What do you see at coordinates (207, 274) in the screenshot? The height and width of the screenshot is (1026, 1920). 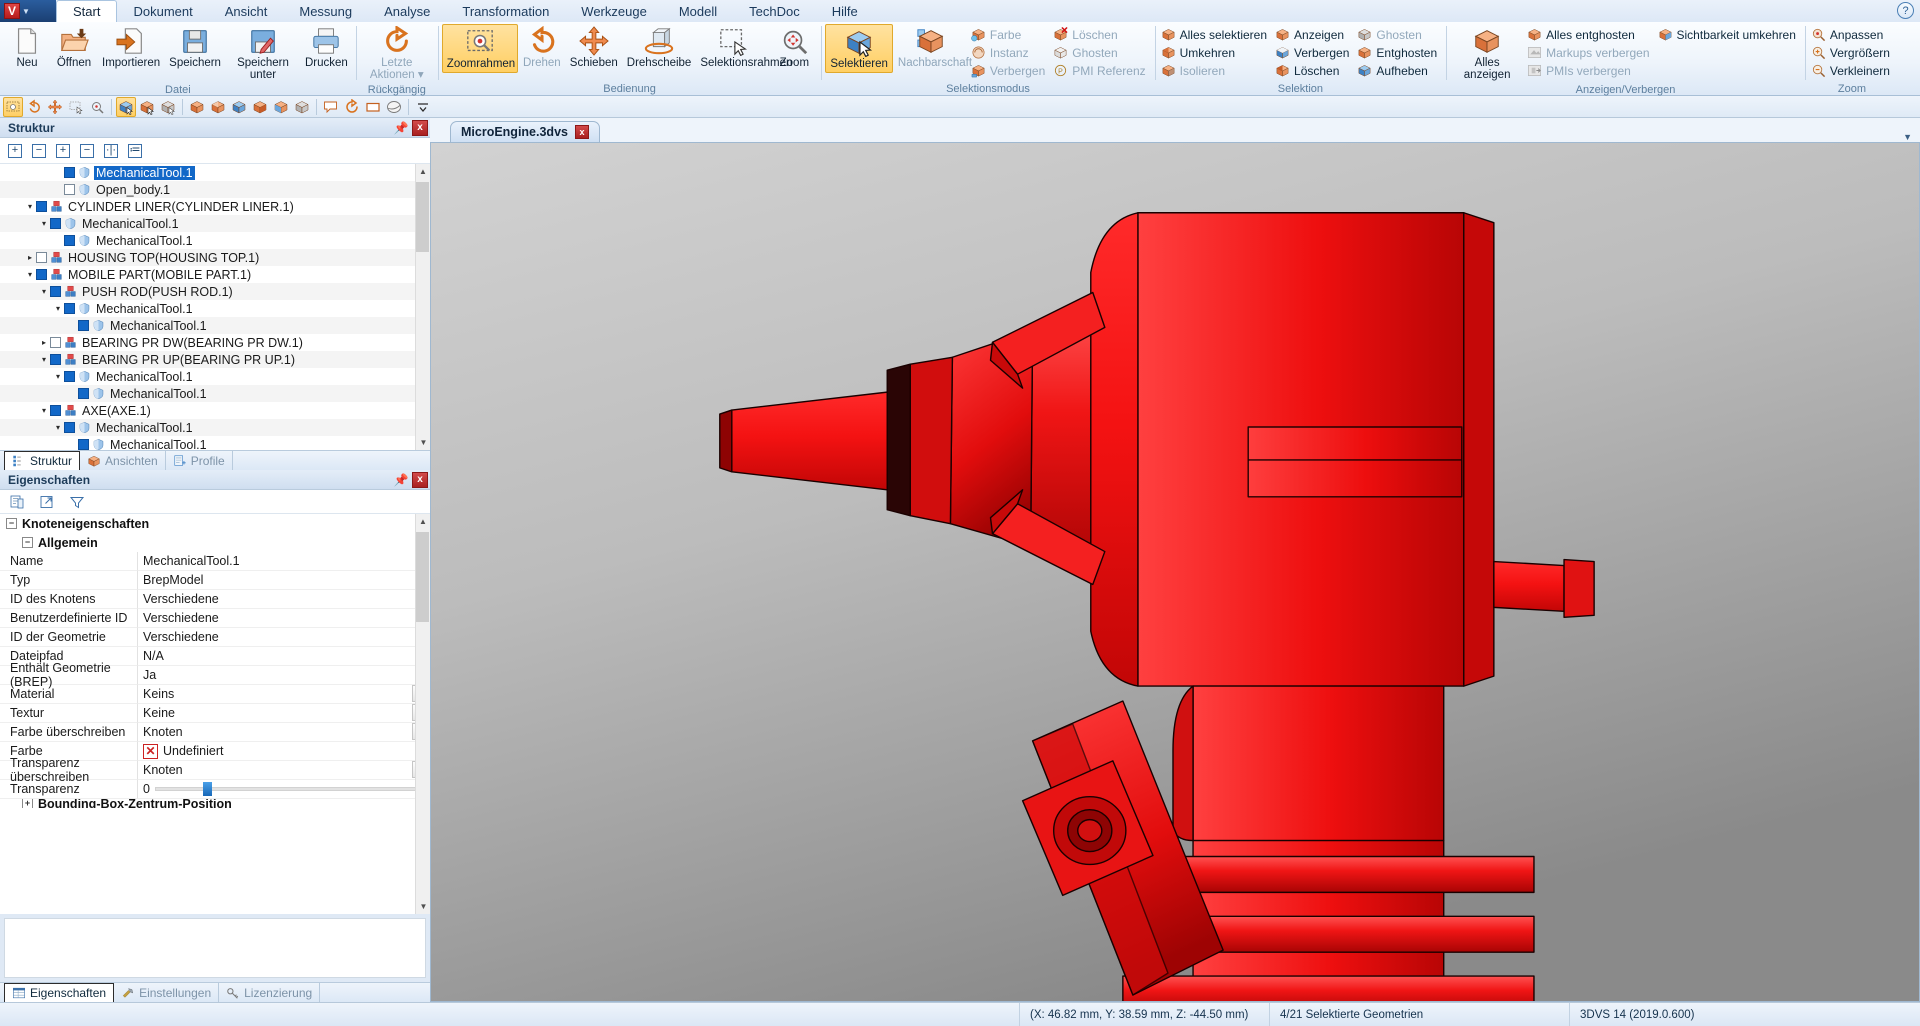 I see `tree-node: ▾ MOBILE PART(MOBILE PART.1)` at bounding box center [207, 274].